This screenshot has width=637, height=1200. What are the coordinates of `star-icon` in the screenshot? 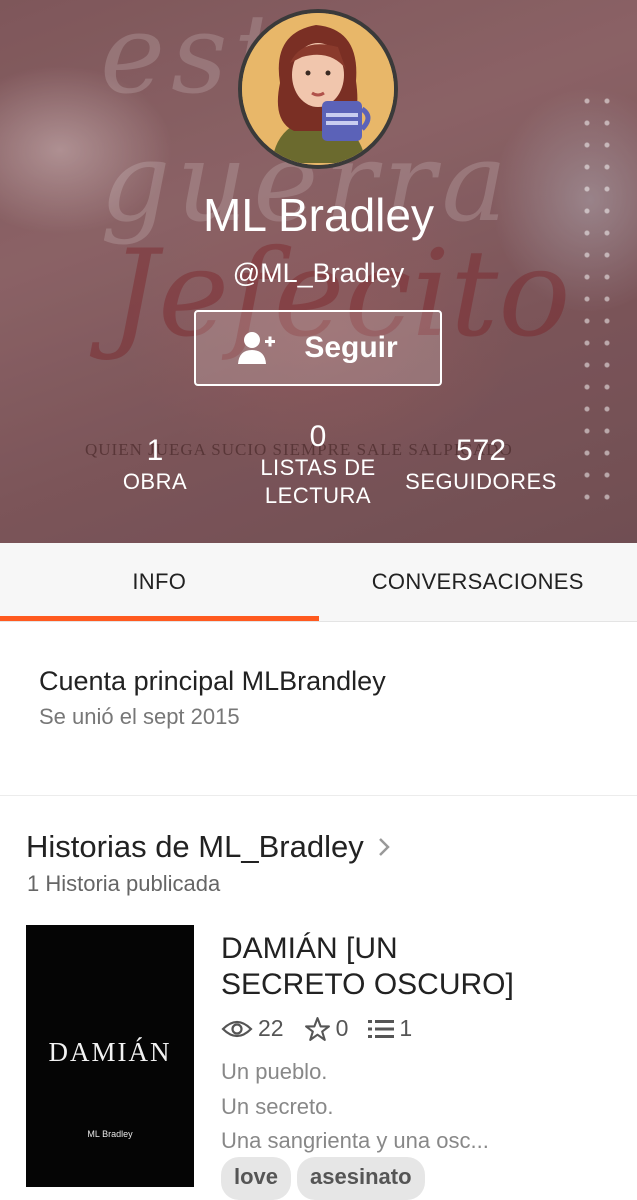 It's located at (320, 1029).